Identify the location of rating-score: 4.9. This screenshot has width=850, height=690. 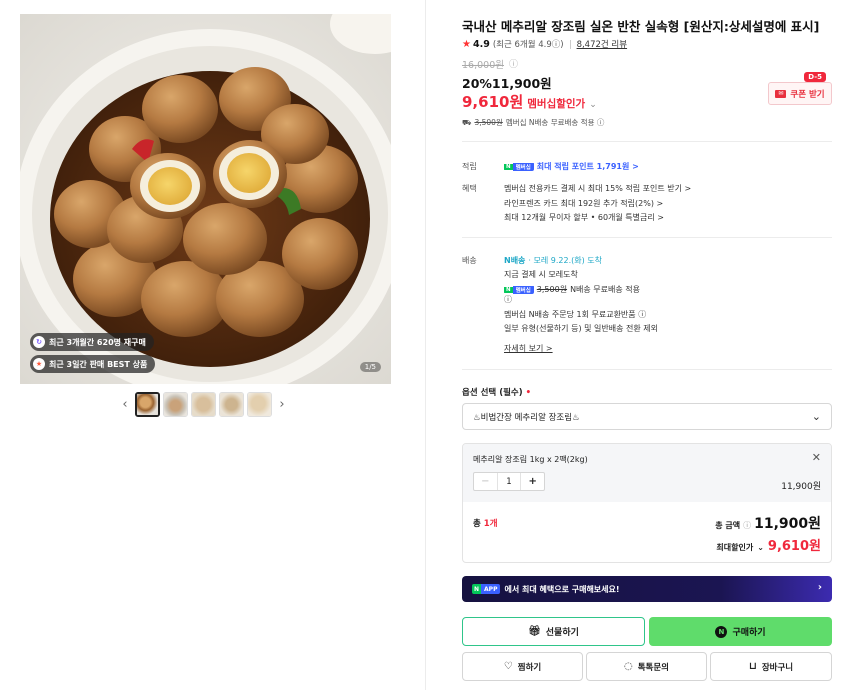
(481, 44).